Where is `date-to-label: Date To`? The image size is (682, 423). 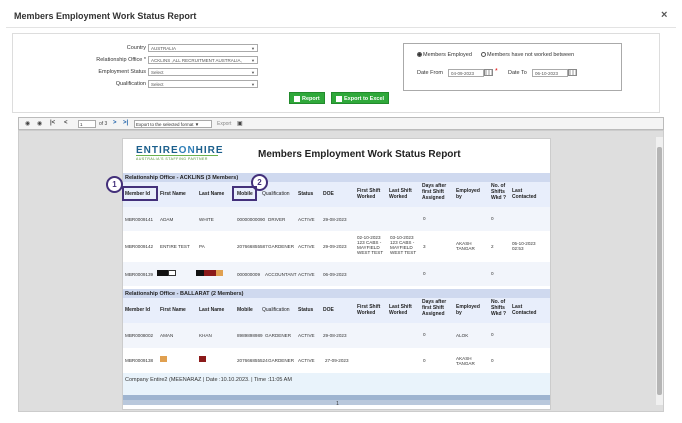
date-to-label: Date To is located at coordinates (517, 73).